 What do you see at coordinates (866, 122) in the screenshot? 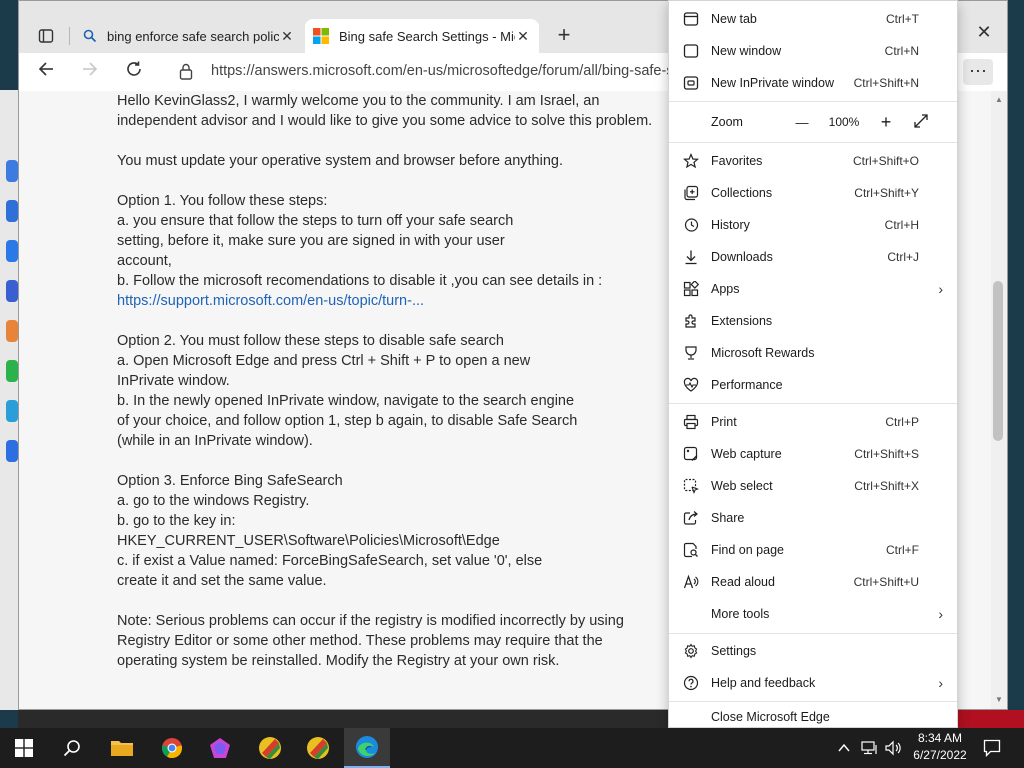
I see `zoom-controls: — 100% +` at bounding box center [866, 122].